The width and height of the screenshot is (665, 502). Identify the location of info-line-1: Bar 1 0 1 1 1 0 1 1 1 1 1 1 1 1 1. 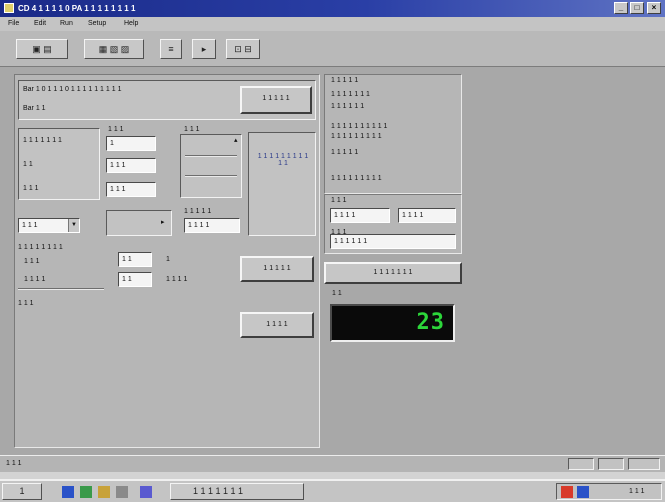
(72, 89).